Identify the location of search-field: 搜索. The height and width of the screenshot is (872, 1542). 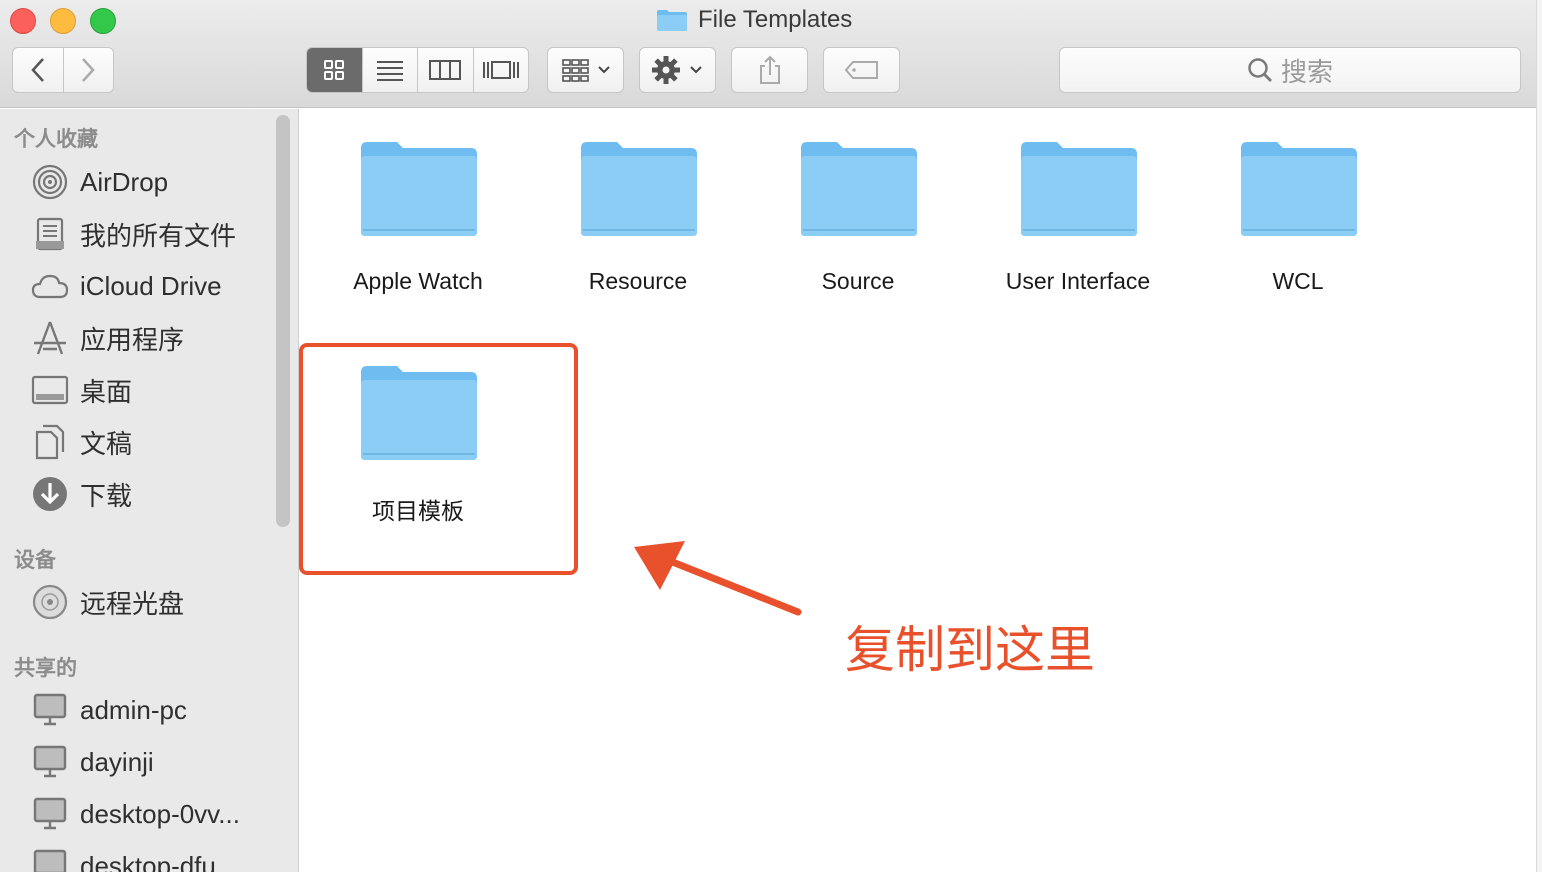
(1290, 70).